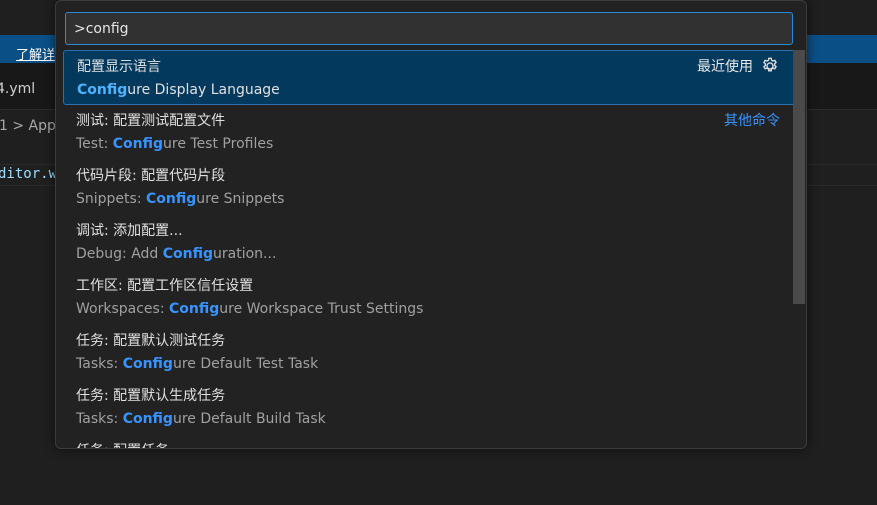 This screenshot has width=877, height=505. Describe the element at coordinates (17, 89) in the screenshot. I see `editor-tab: 4.yml` at that location.